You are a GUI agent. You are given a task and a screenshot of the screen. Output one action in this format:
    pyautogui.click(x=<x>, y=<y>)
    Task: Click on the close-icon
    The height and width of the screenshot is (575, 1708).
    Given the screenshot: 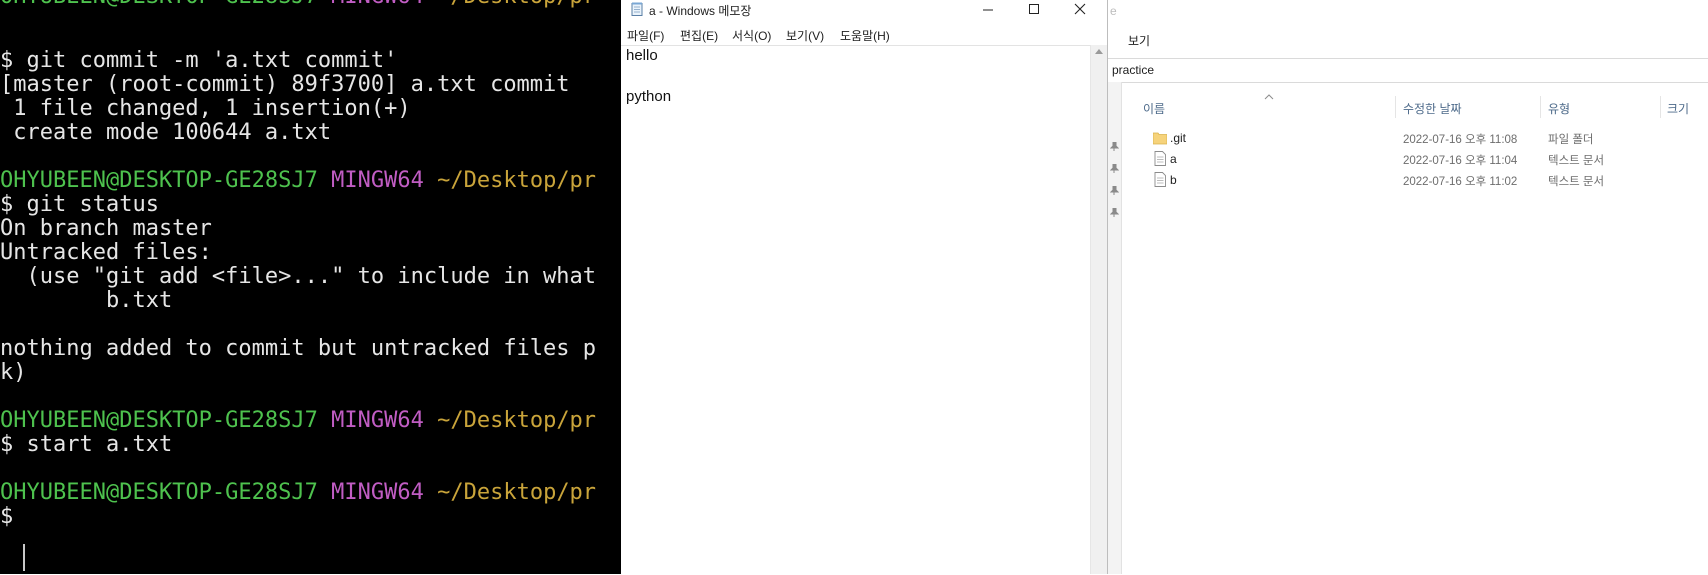 What is the action you would take?
    pyautogui.click(x=1080, y=9)
    